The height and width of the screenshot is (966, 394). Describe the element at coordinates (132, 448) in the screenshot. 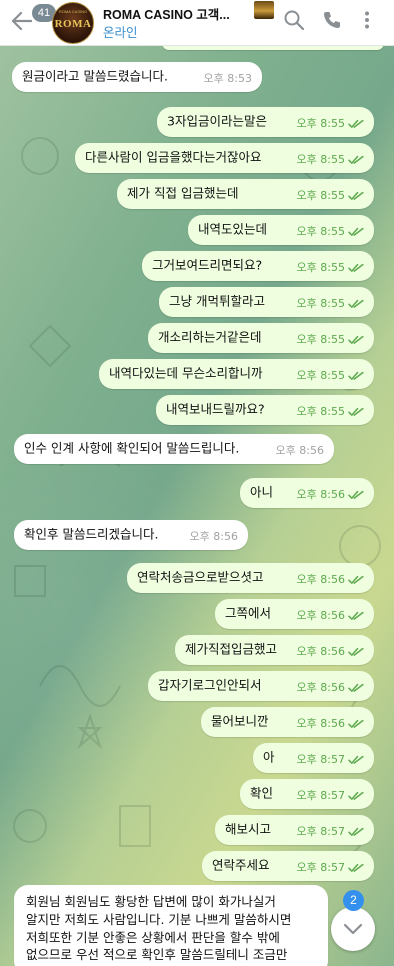

I see `message-text: 인수 인계 사항에 확인되어 말씀드립니다.` at that location.